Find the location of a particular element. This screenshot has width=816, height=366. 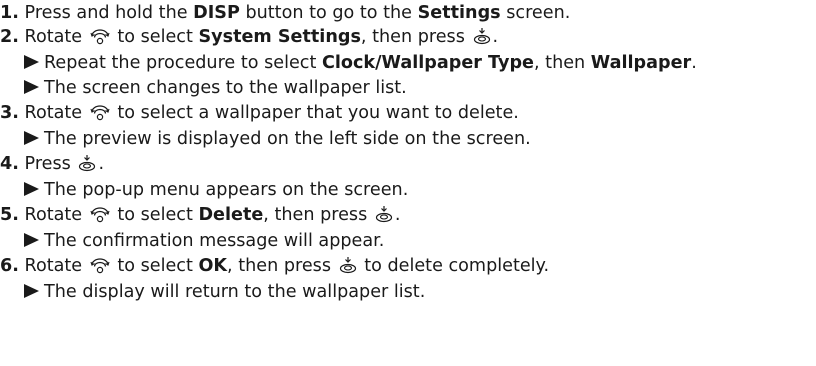

step-text: Press is located at coordinates (50, 164).